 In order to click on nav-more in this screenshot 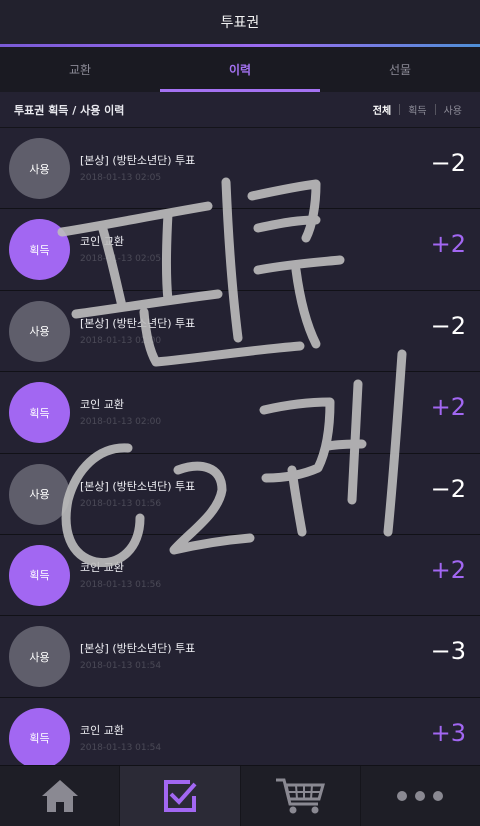, I will do `click(420, 796)`.